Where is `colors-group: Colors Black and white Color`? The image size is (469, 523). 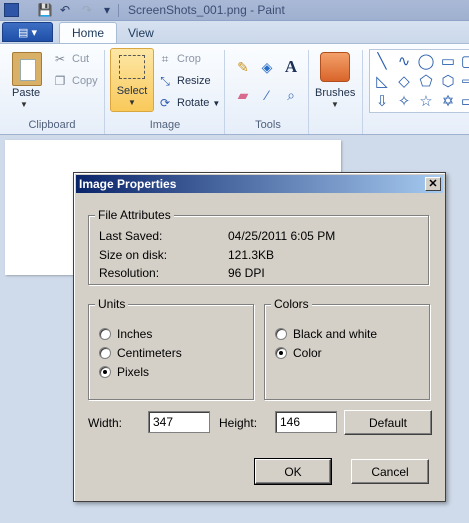 colors-group: Colors Black and white Color is located at coordinates (347, 348).